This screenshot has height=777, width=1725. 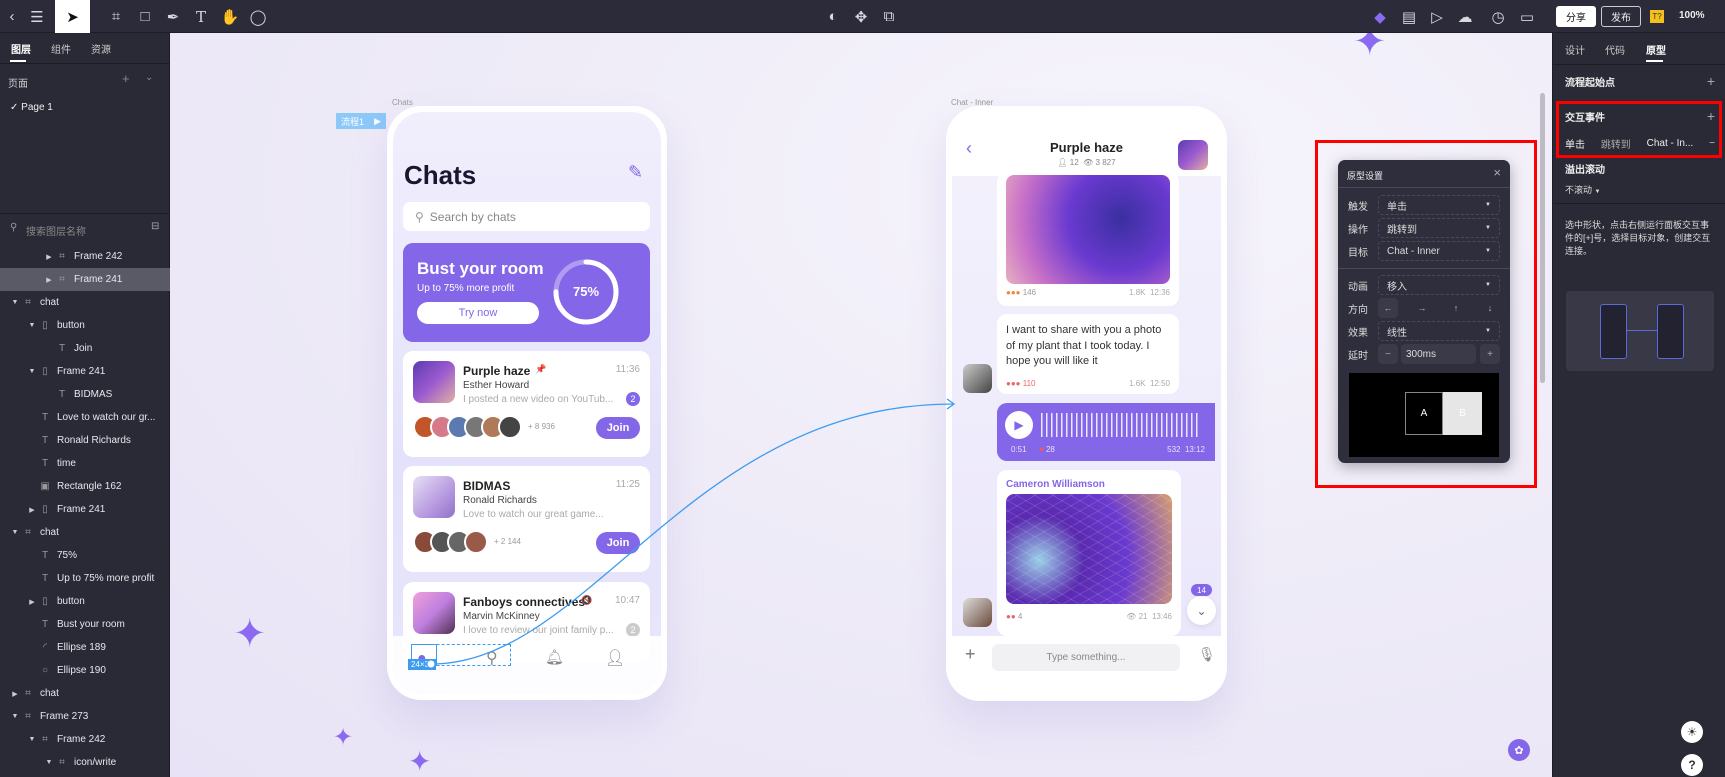 I want to click on animation-row: 动画 移入 ▼, so click(x=1424, y=285).